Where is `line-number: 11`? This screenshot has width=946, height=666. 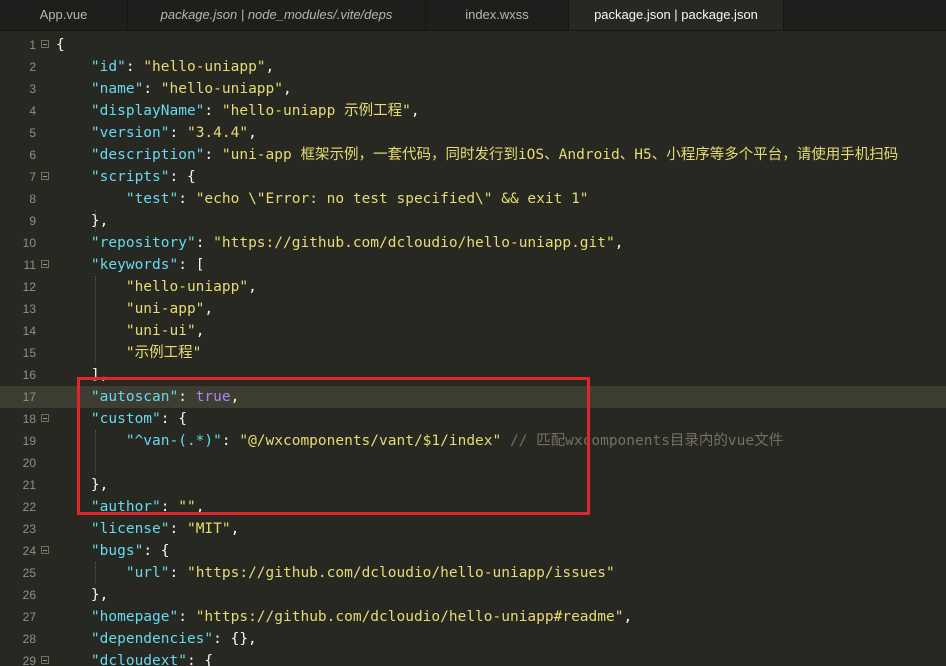
line-number: 11 is located at coordinates (29, 265).